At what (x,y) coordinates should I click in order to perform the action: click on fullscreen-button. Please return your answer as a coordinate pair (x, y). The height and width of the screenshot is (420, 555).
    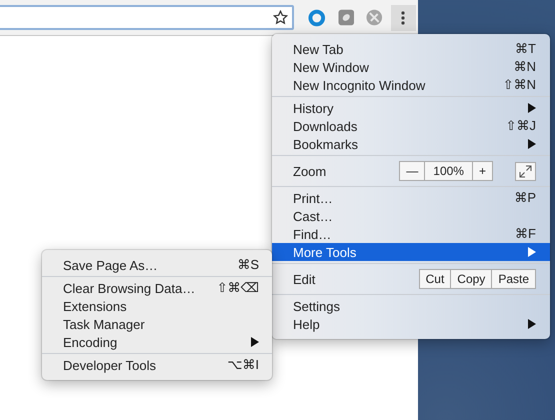
    Looking at the image, I should click on (525, 171).